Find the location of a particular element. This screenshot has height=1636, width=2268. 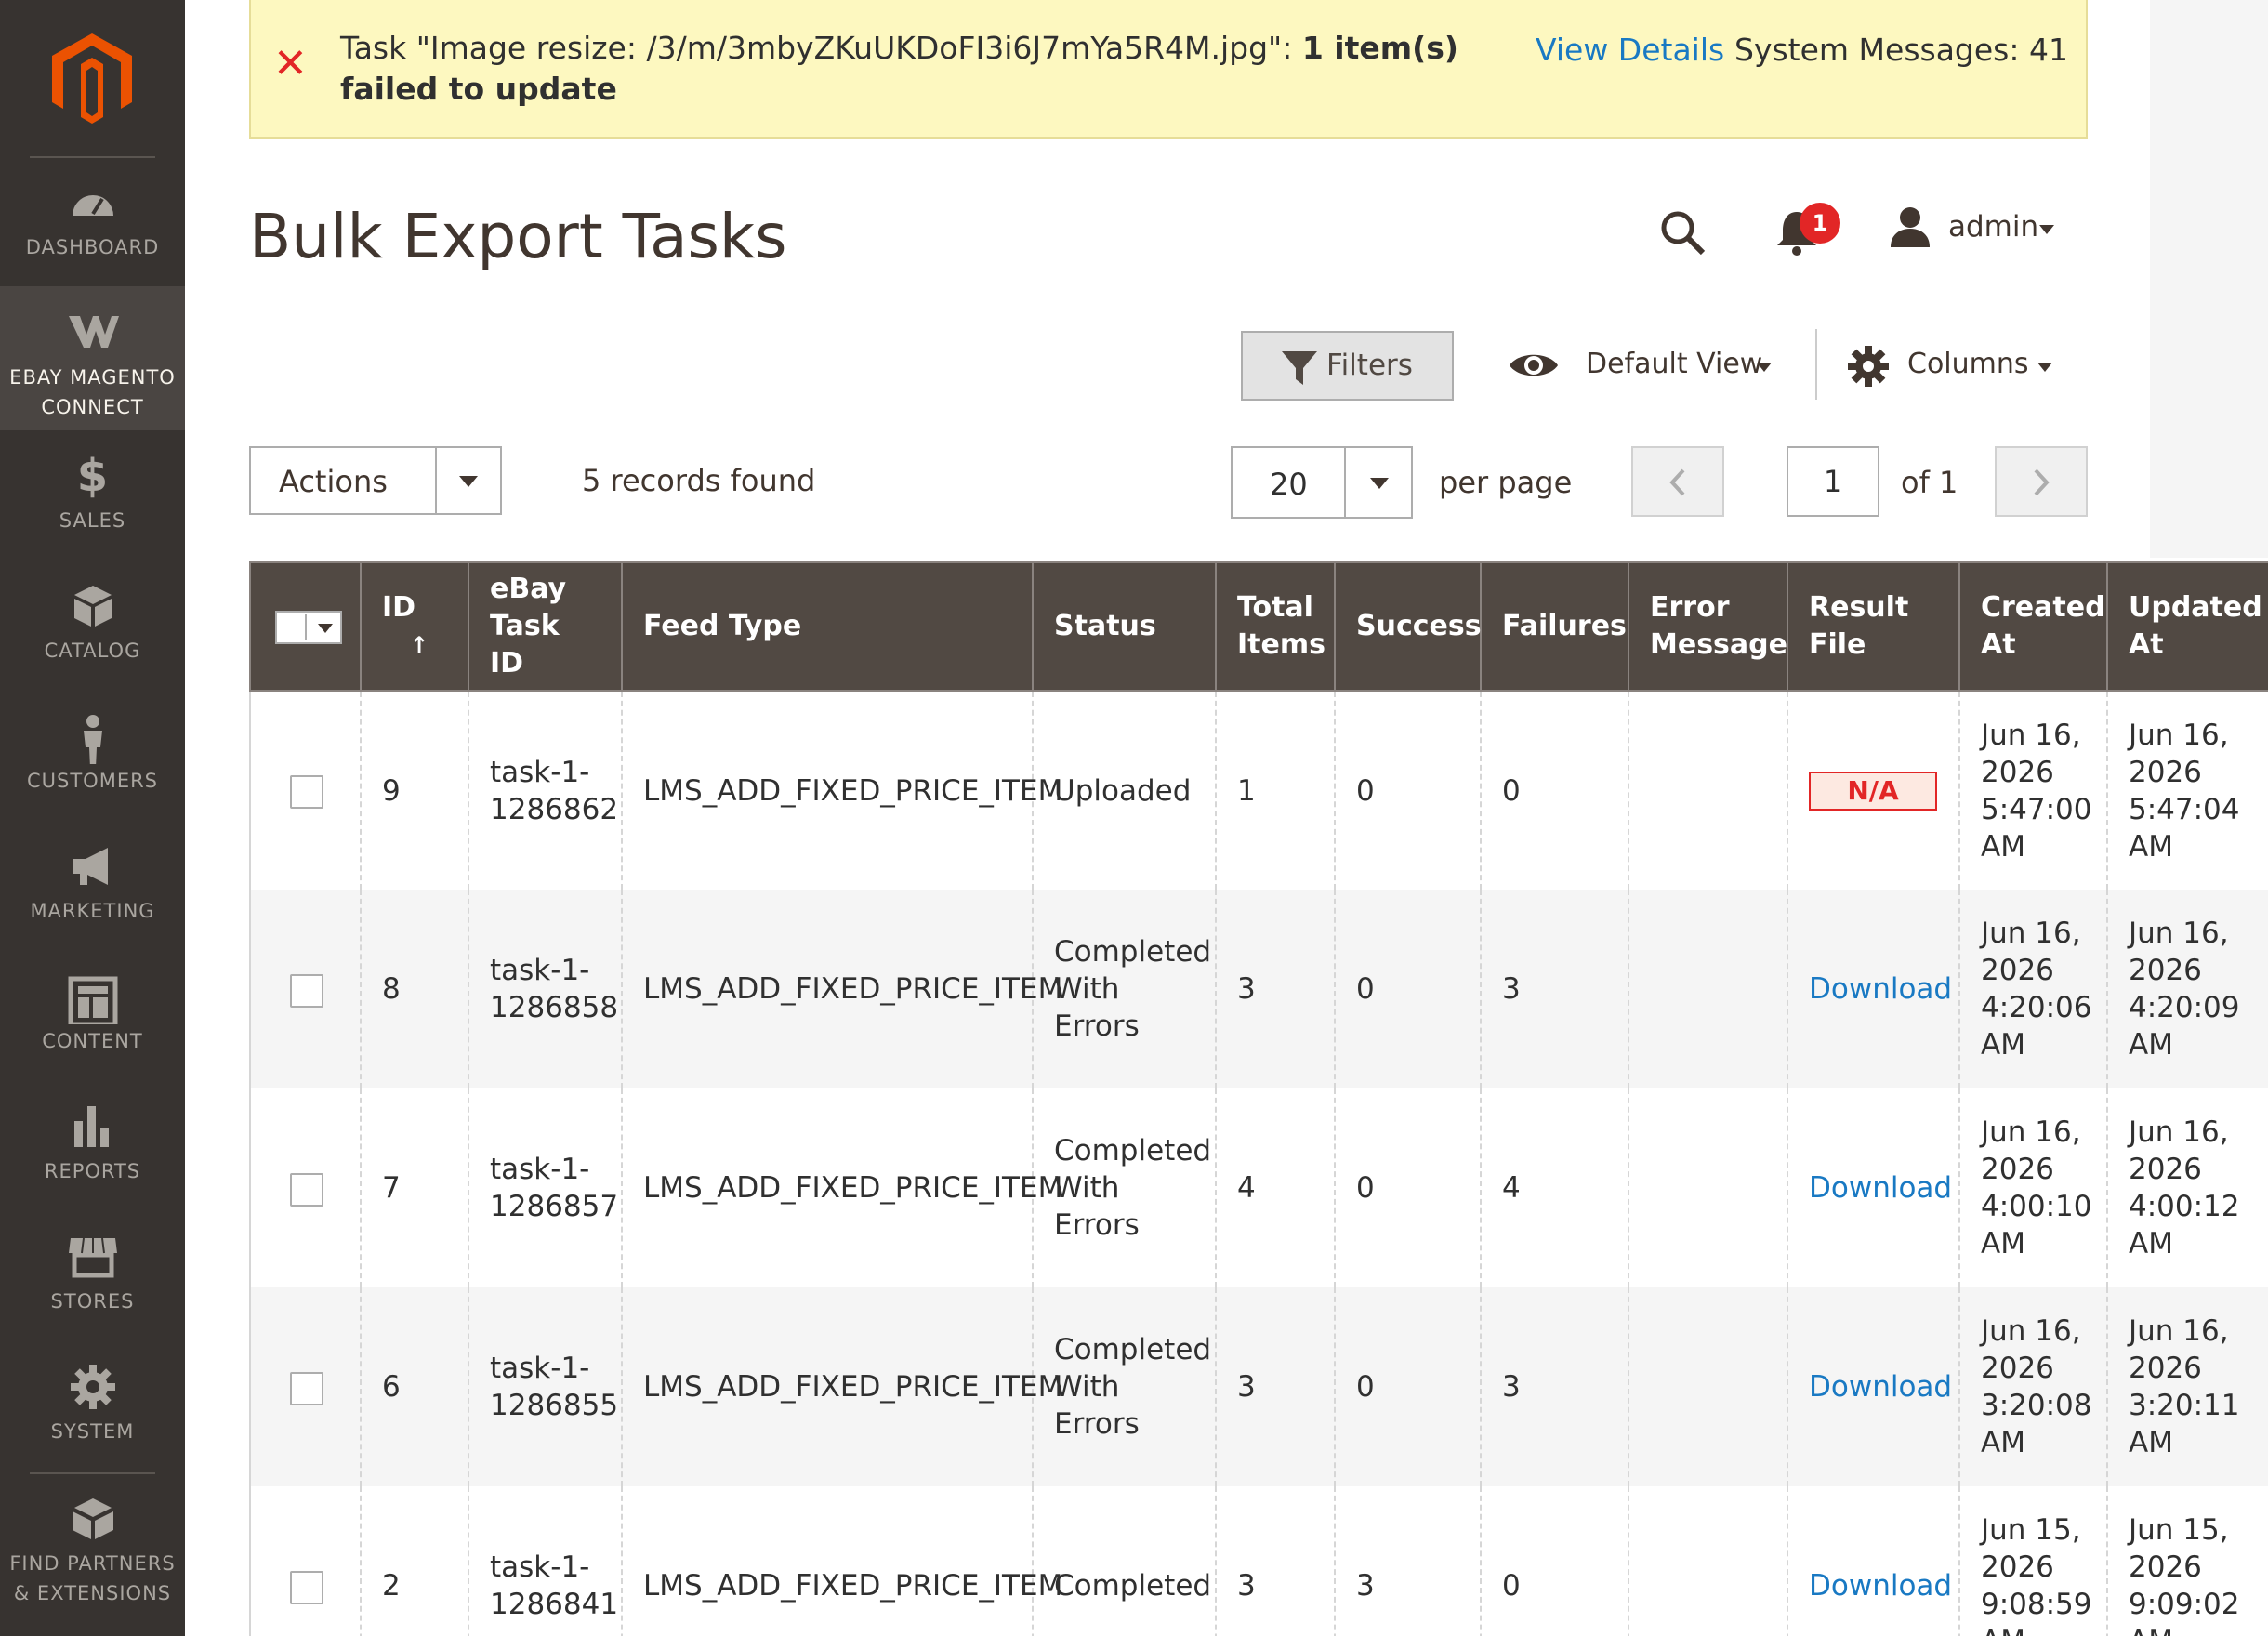

gear-icon is located at coordinates (1868, 367).